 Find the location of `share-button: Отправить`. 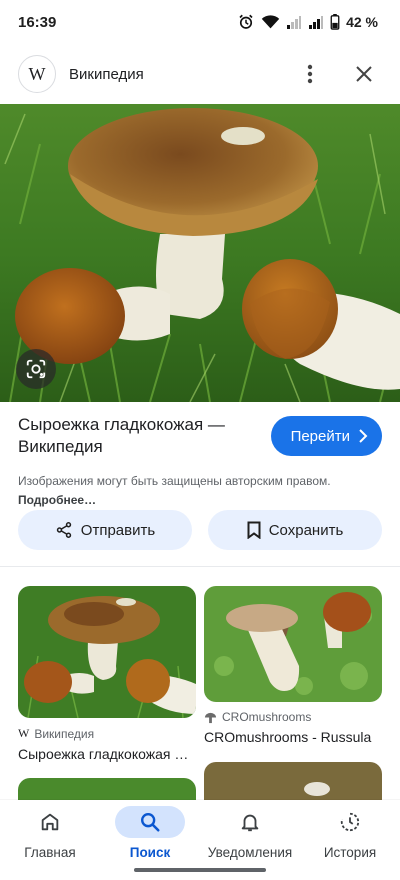

share-button: Отправить is located at coordinates (105, 530).